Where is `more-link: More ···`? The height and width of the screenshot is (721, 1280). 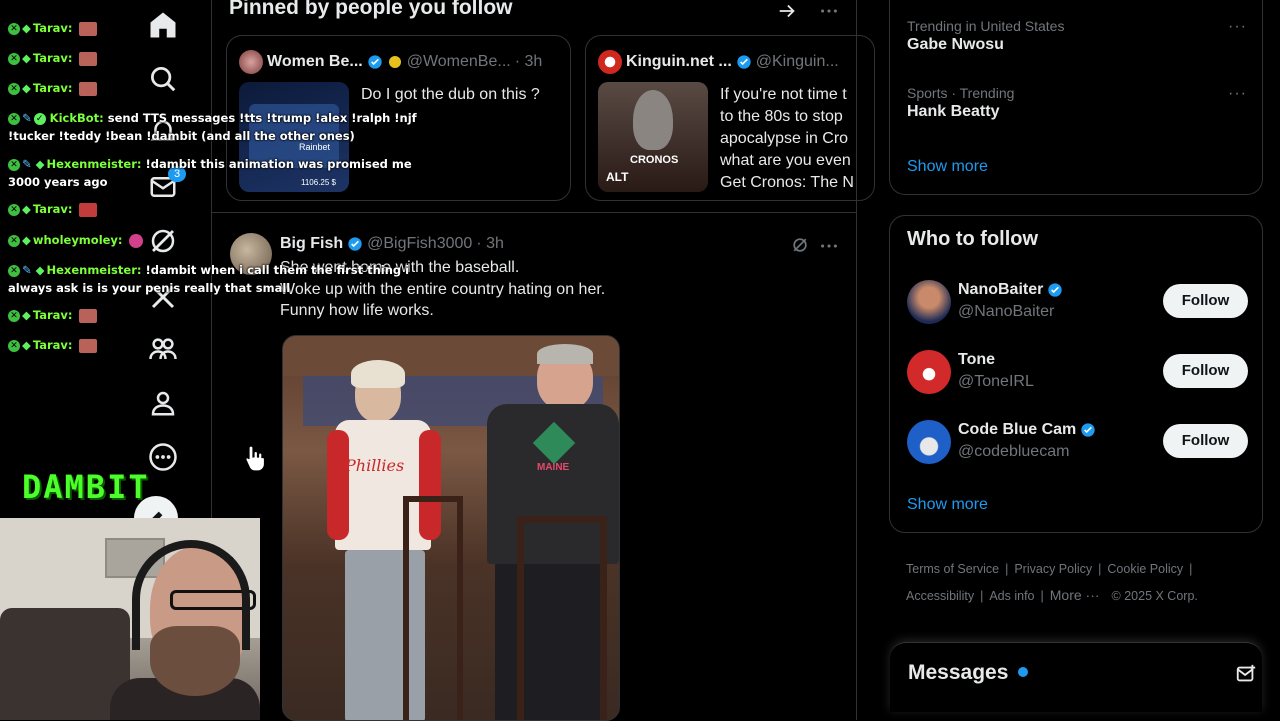
more-link: More ··· is located at coordinates (1075, 595).